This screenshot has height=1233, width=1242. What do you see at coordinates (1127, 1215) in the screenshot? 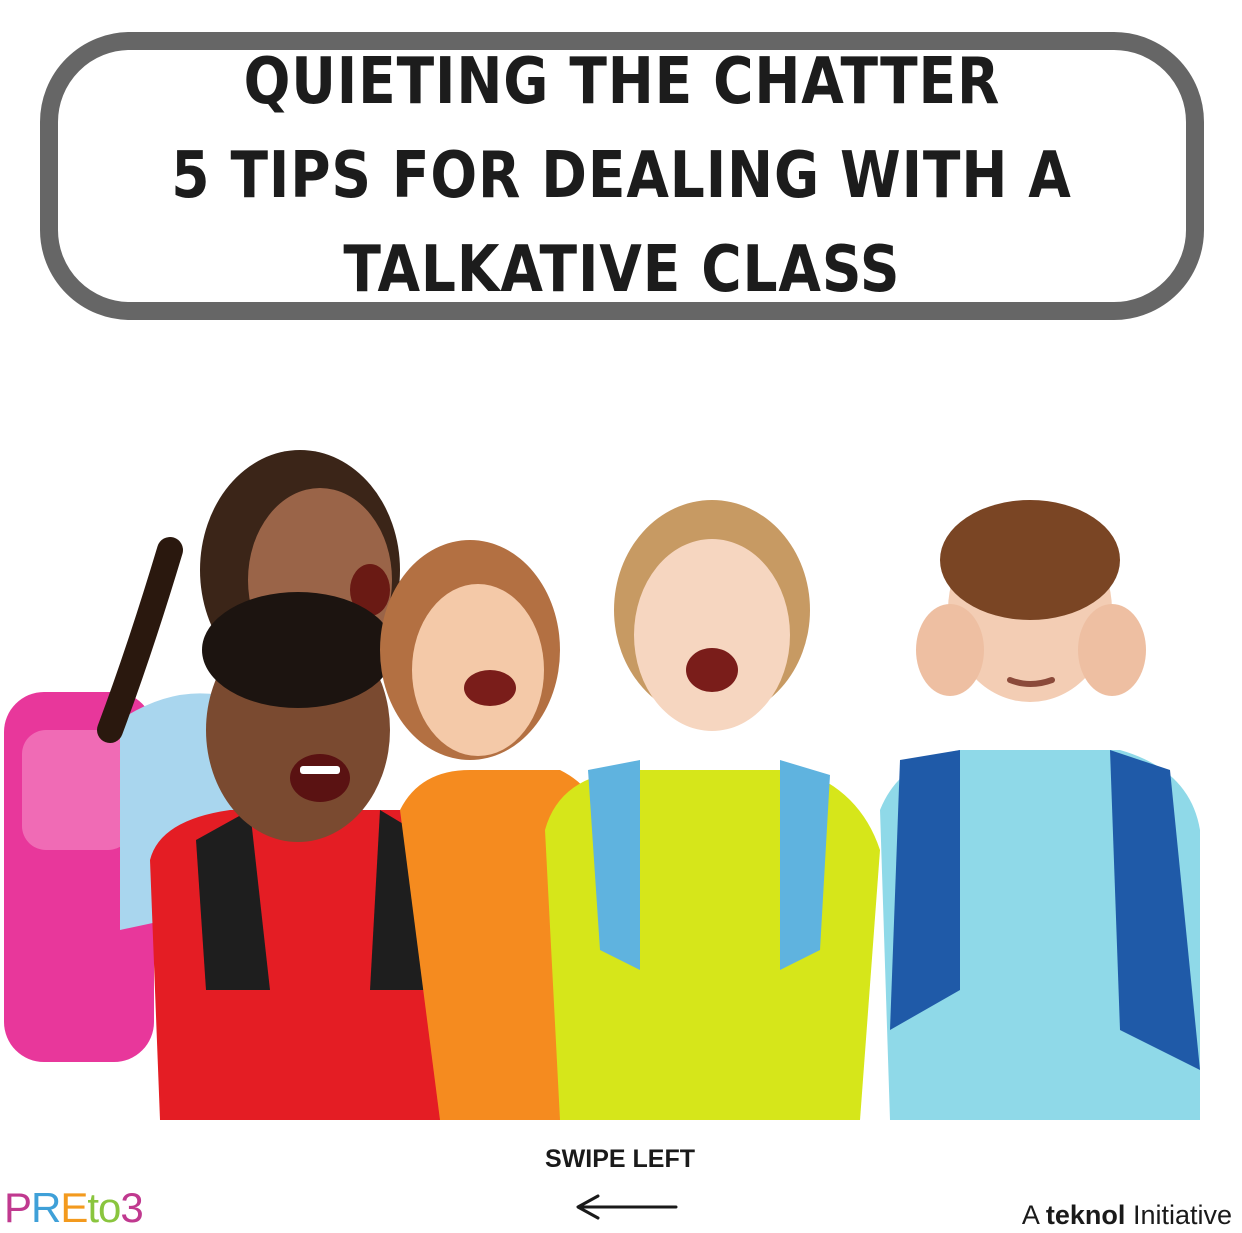
I see `teknol-initiative-credit: A teknol Initiative` at bounding box center [1127, 1215].